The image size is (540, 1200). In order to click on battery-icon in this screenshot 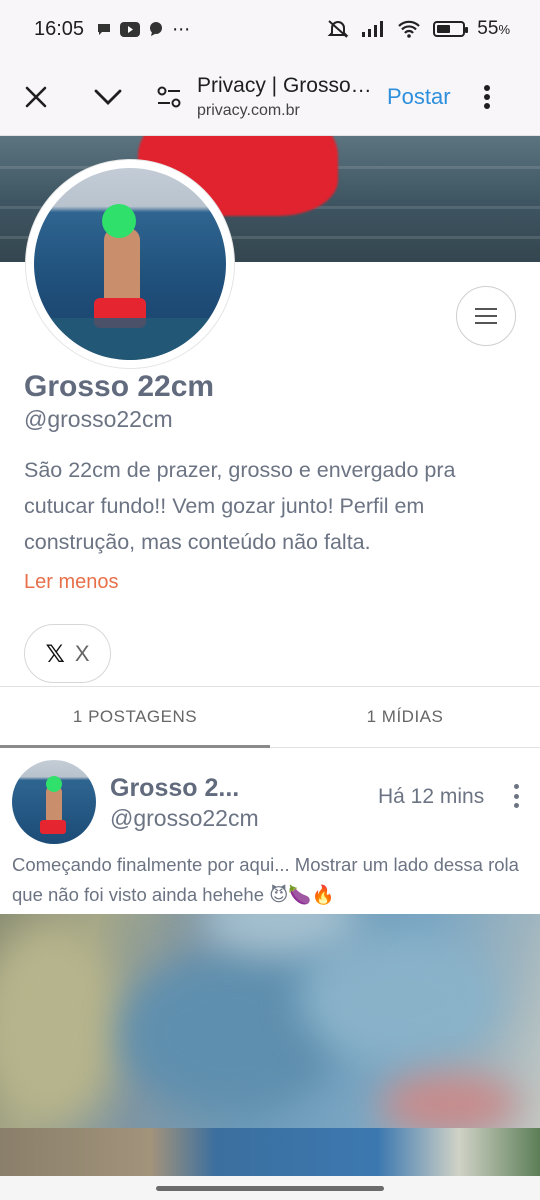, I will do `click(451, 29)`.